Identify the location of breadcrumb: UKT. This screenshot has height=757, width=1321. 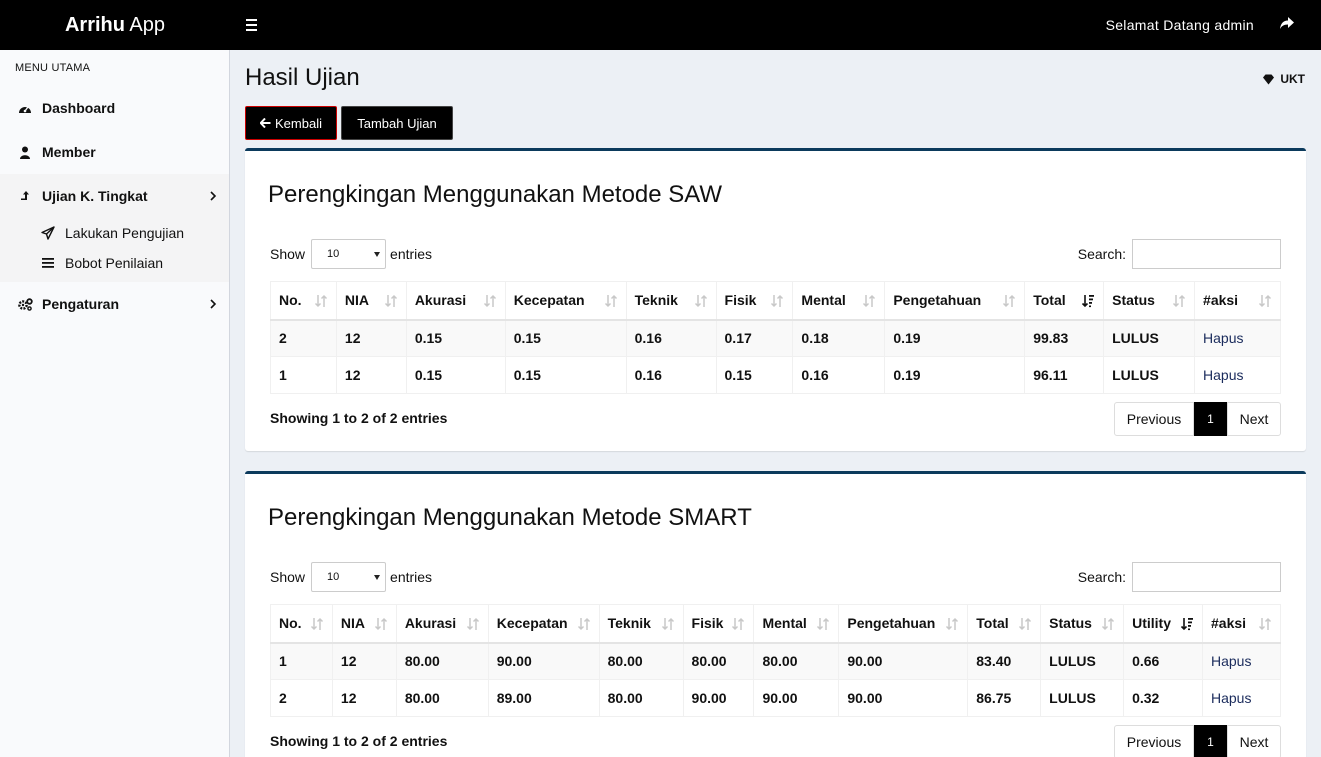
(1283, 79).